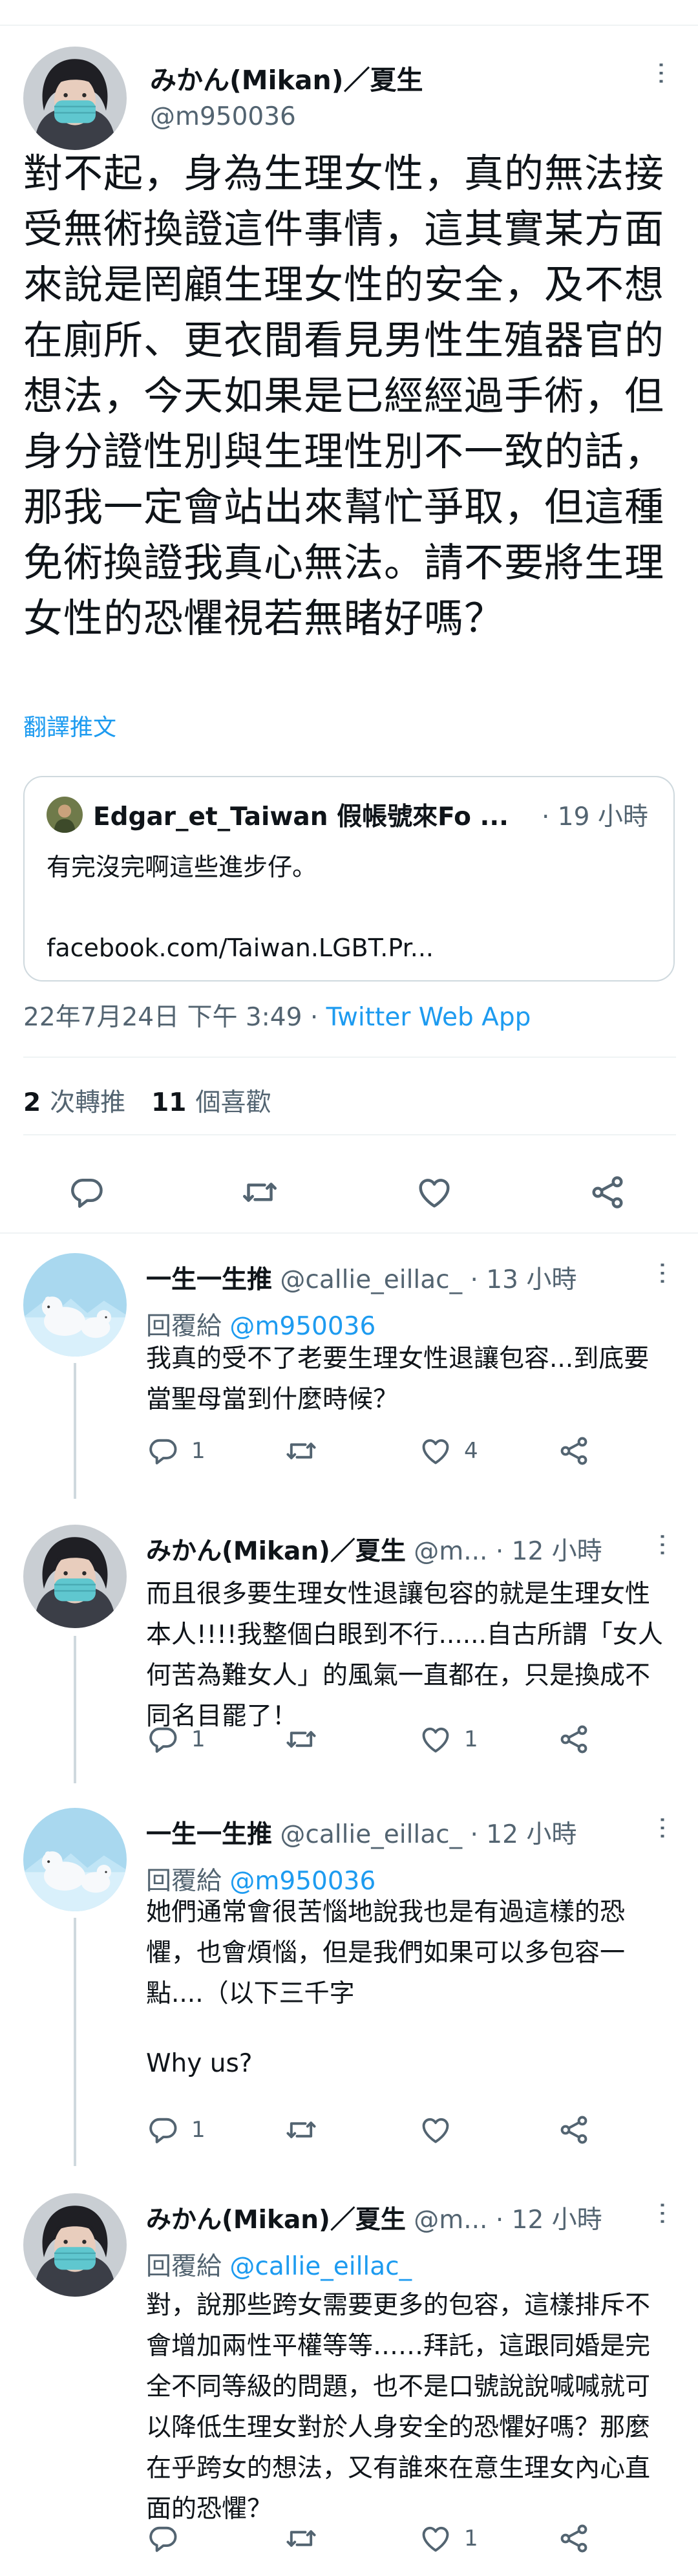 The image size is (698, 2576). What do you see at coordinates (174, 1017) in the screenshot?
I see `tweet-timestamp: 22年7月24日 下午 3:49 ·` at bounding box center [174, 1017].